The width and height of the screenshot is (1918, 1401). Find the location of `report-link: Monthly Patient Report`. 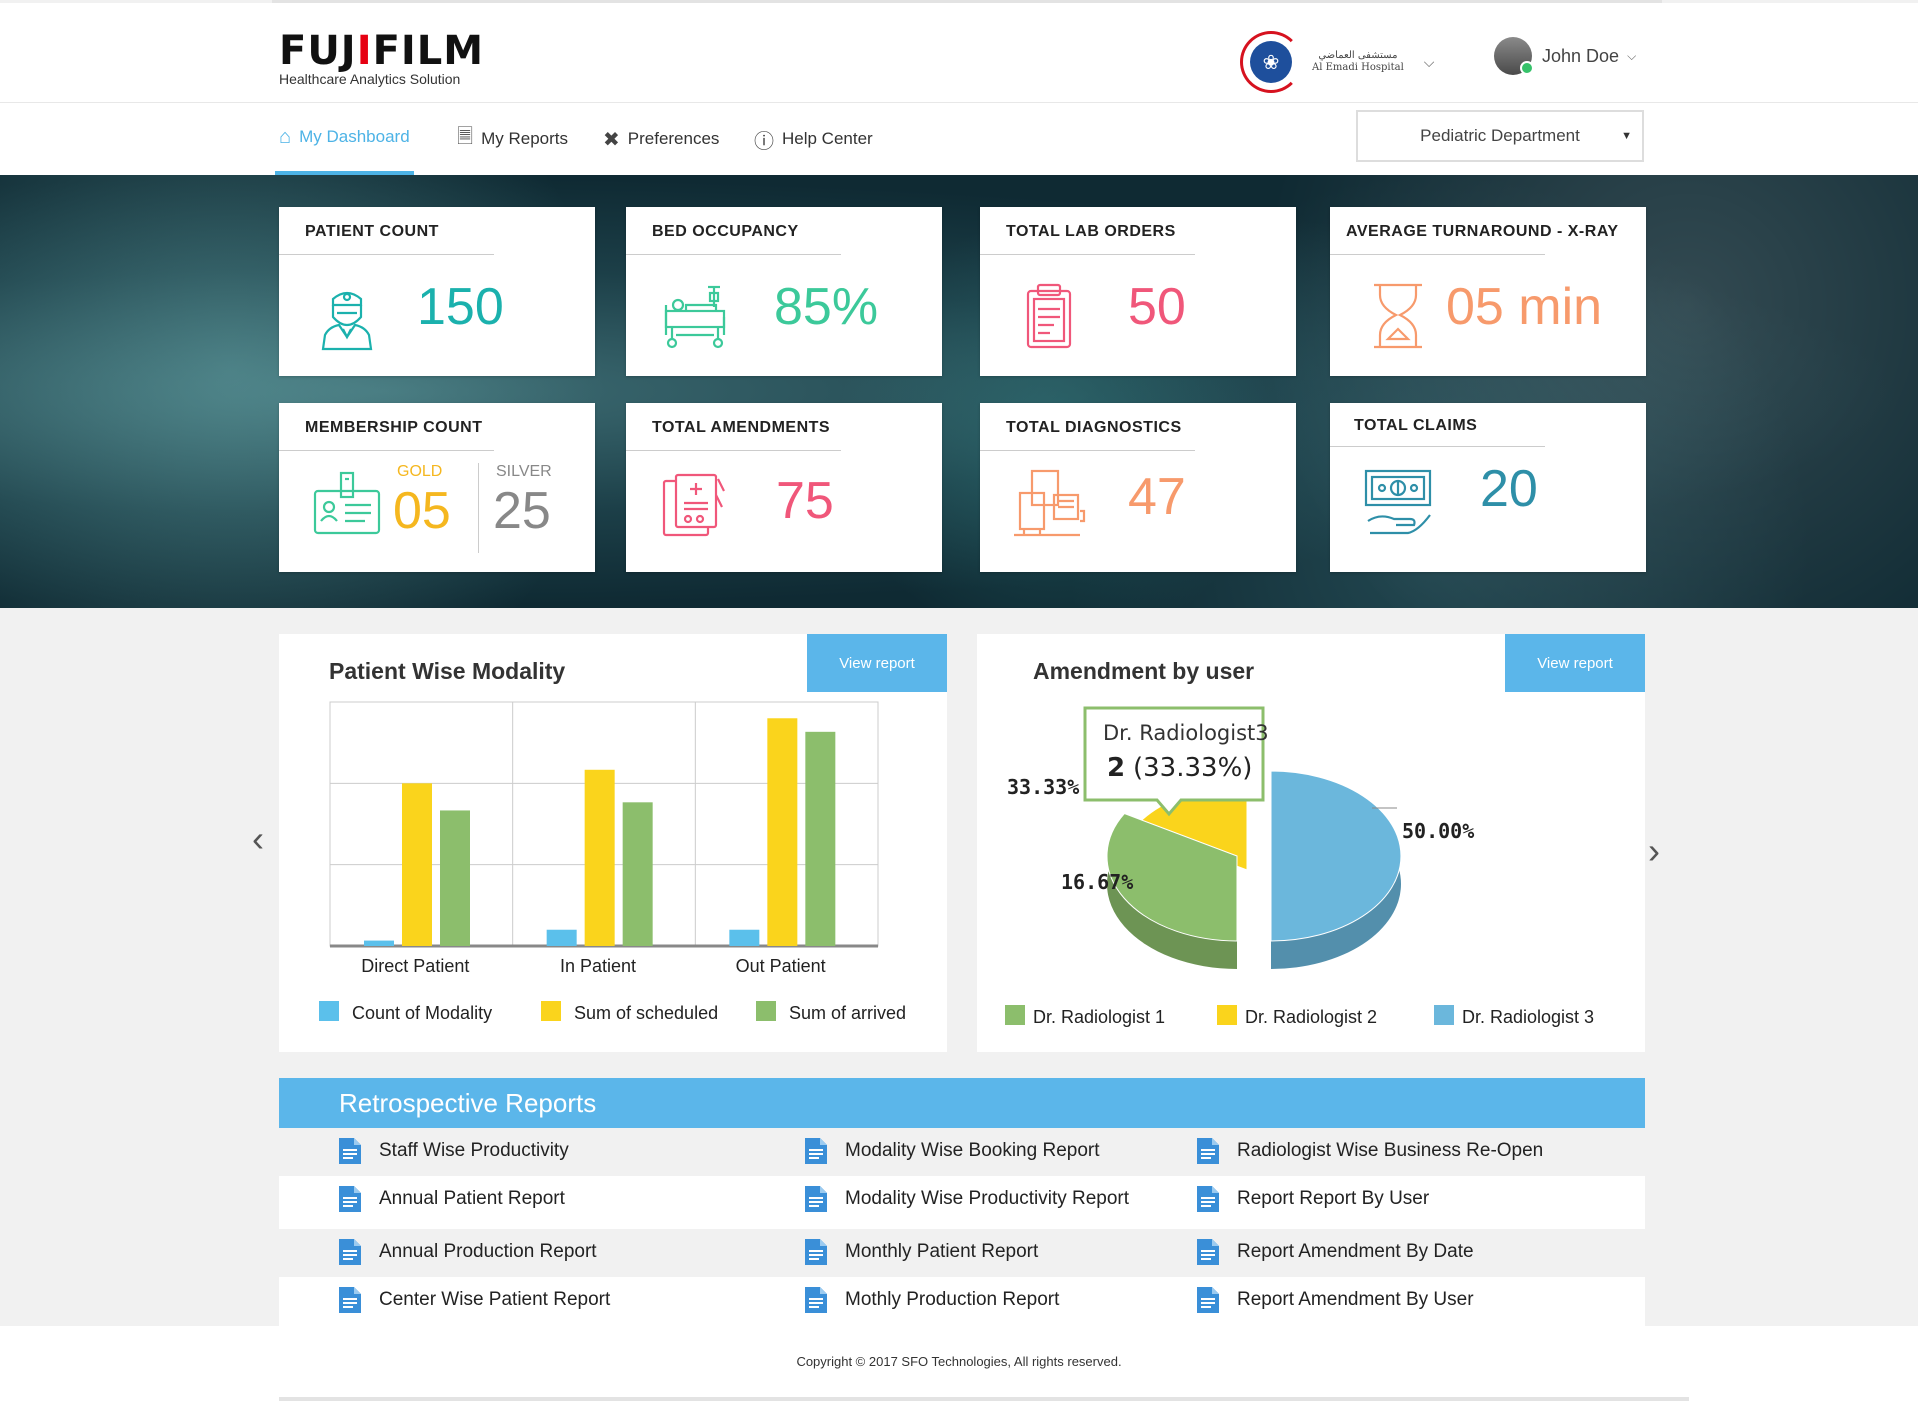

report-link: Monthly Patient Report is located at coordinates (921, 1252).